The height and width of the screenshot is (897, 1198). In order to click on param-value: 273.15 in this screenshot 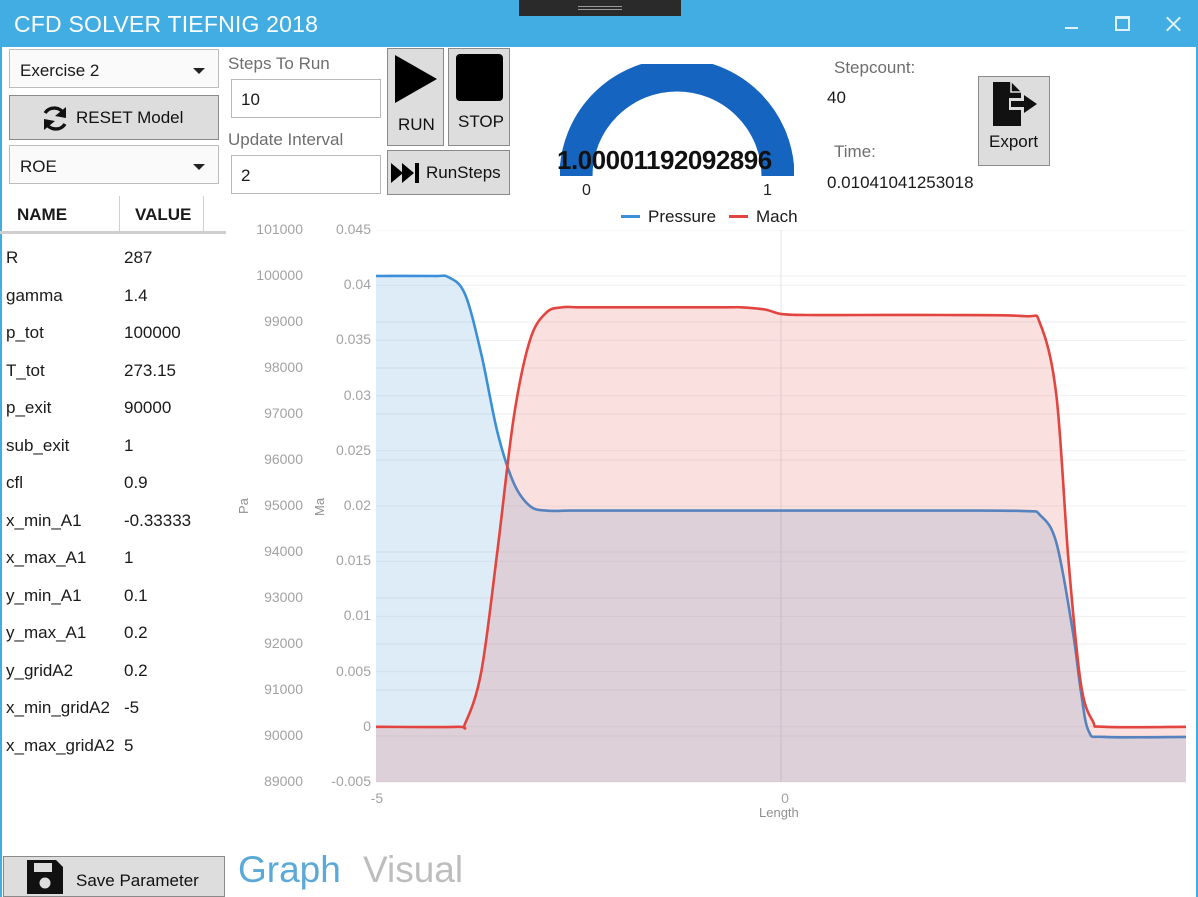, I will do `click(150, 371)`.